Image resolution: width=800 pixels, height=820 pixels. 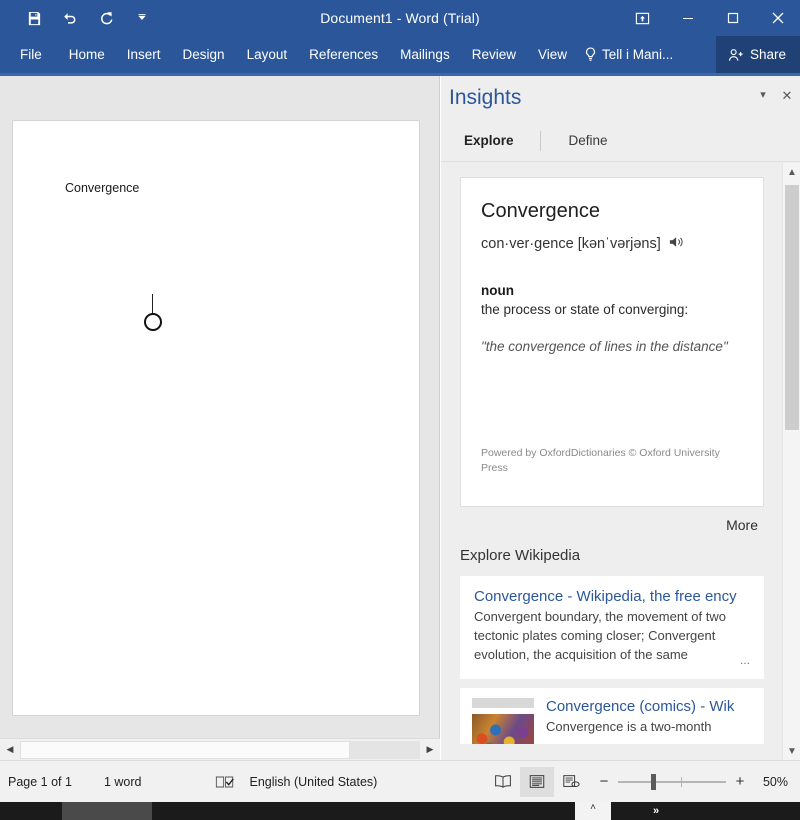 What do you see at coordinates (199, 782) in the screenshot?
I see `proofing-check-icon` at bounding box center [199, 782].